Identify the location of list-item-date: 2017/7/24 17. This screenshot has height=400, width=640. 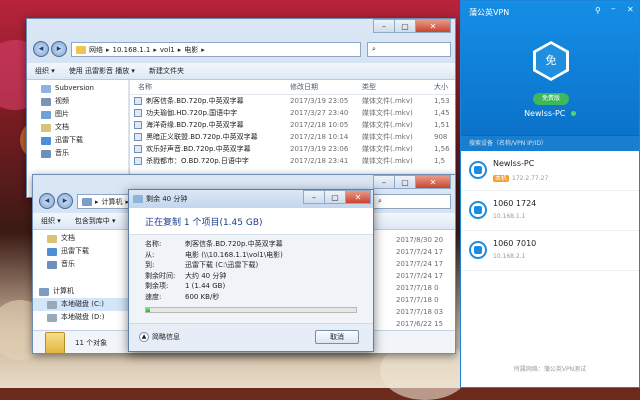
(420, 276).